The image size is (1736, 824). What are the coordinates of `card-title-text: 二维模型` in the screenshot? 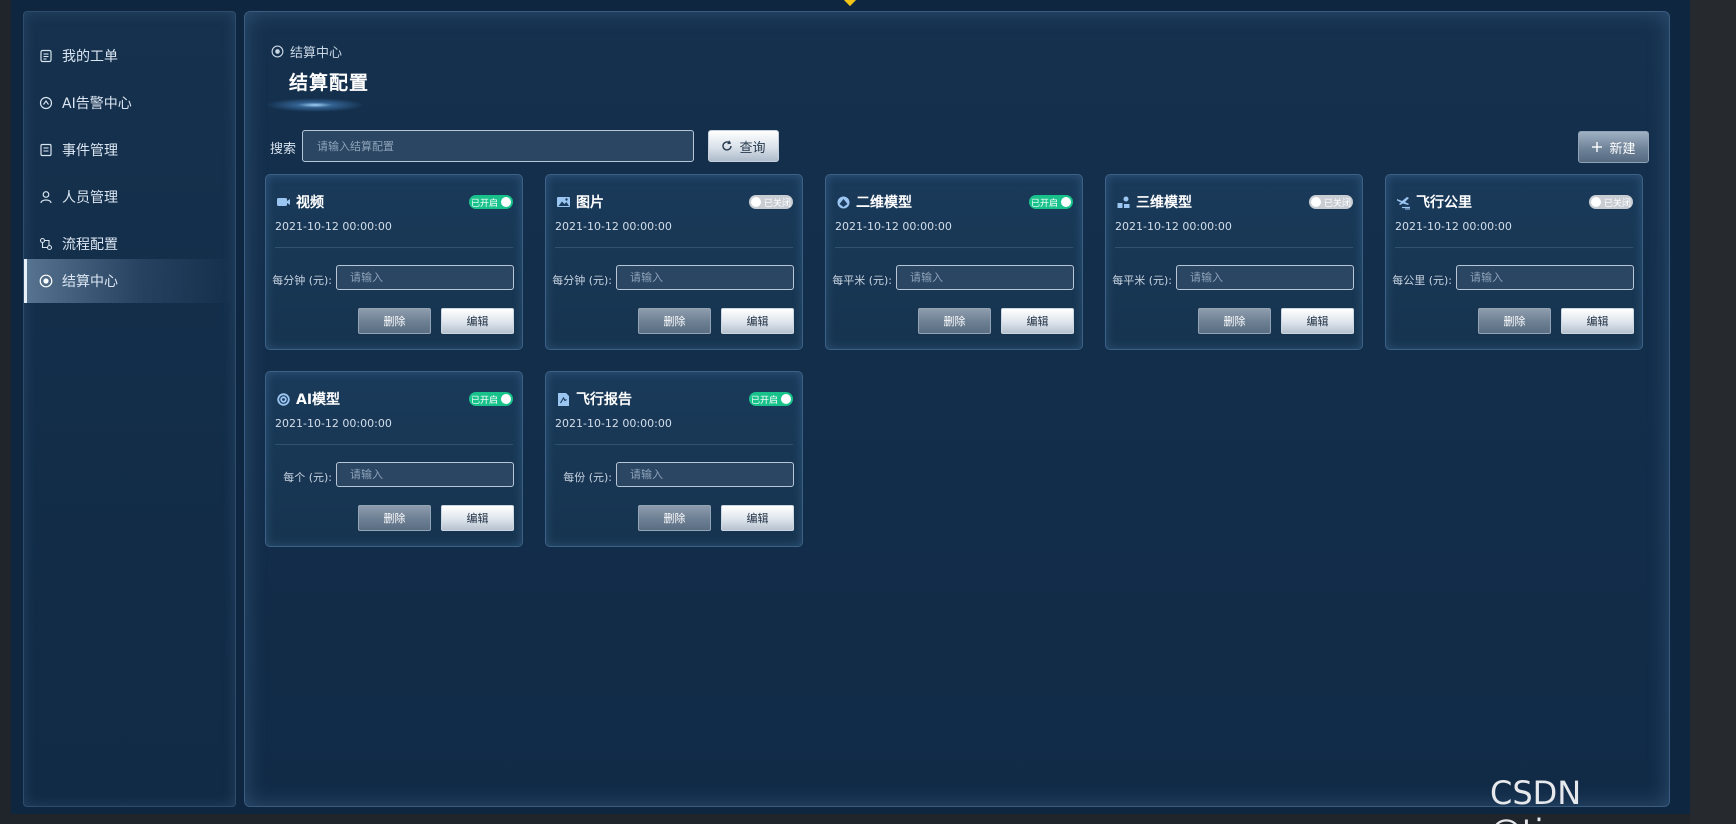 It's located at (884, 203).